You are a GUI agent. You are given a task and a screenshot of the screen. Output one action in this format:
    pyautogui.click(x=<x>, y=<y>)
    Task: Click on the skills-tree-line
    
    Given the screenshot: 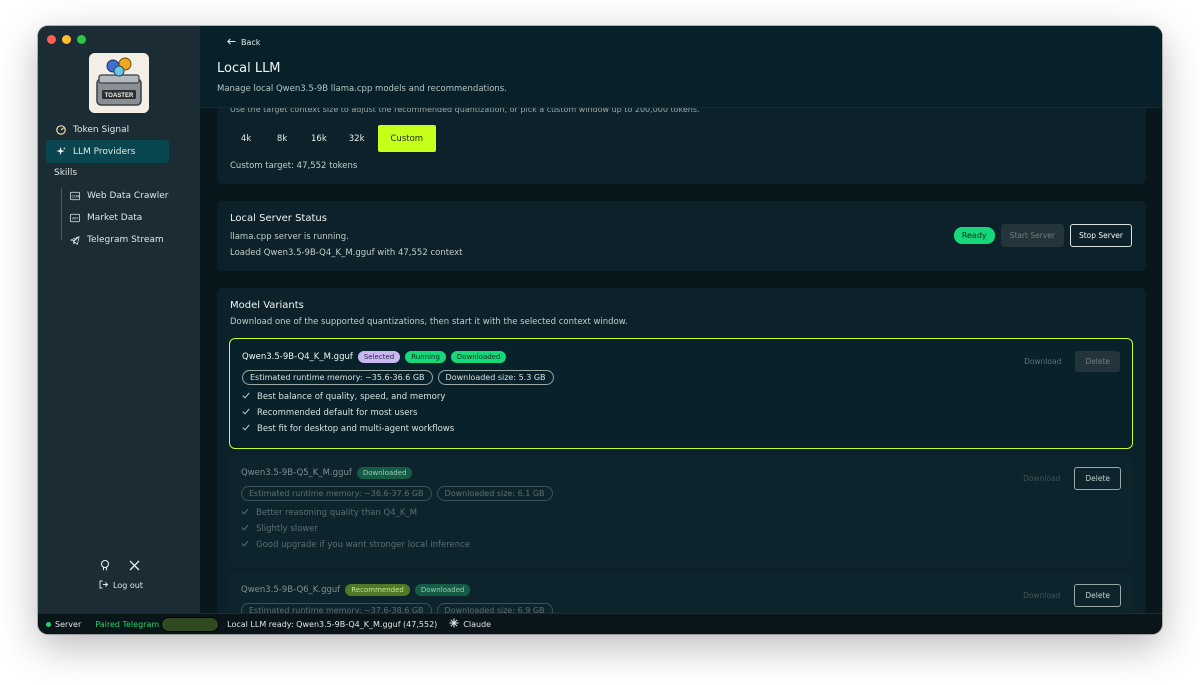 What is the action you would take?
    pyautogui.click(x=61, y=214)
    